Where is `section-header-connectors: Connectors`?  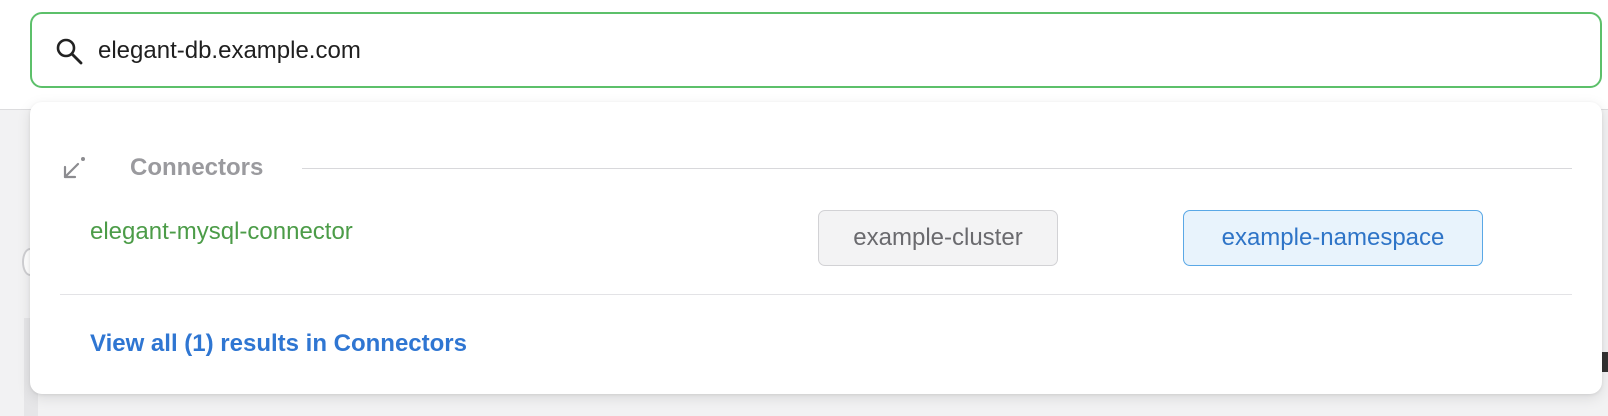 section-header-connectors: Connectors is located at coordinates (816, 168).